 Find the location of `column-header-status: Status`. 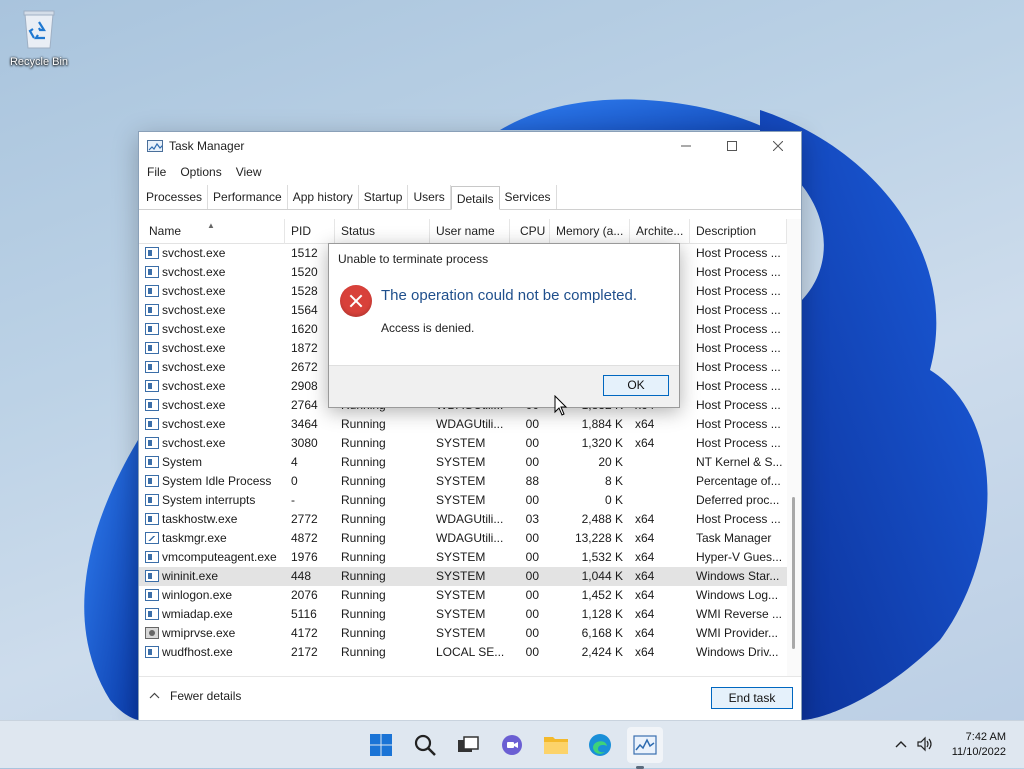

column-header-status: Status is located at coordinates (382, 231).